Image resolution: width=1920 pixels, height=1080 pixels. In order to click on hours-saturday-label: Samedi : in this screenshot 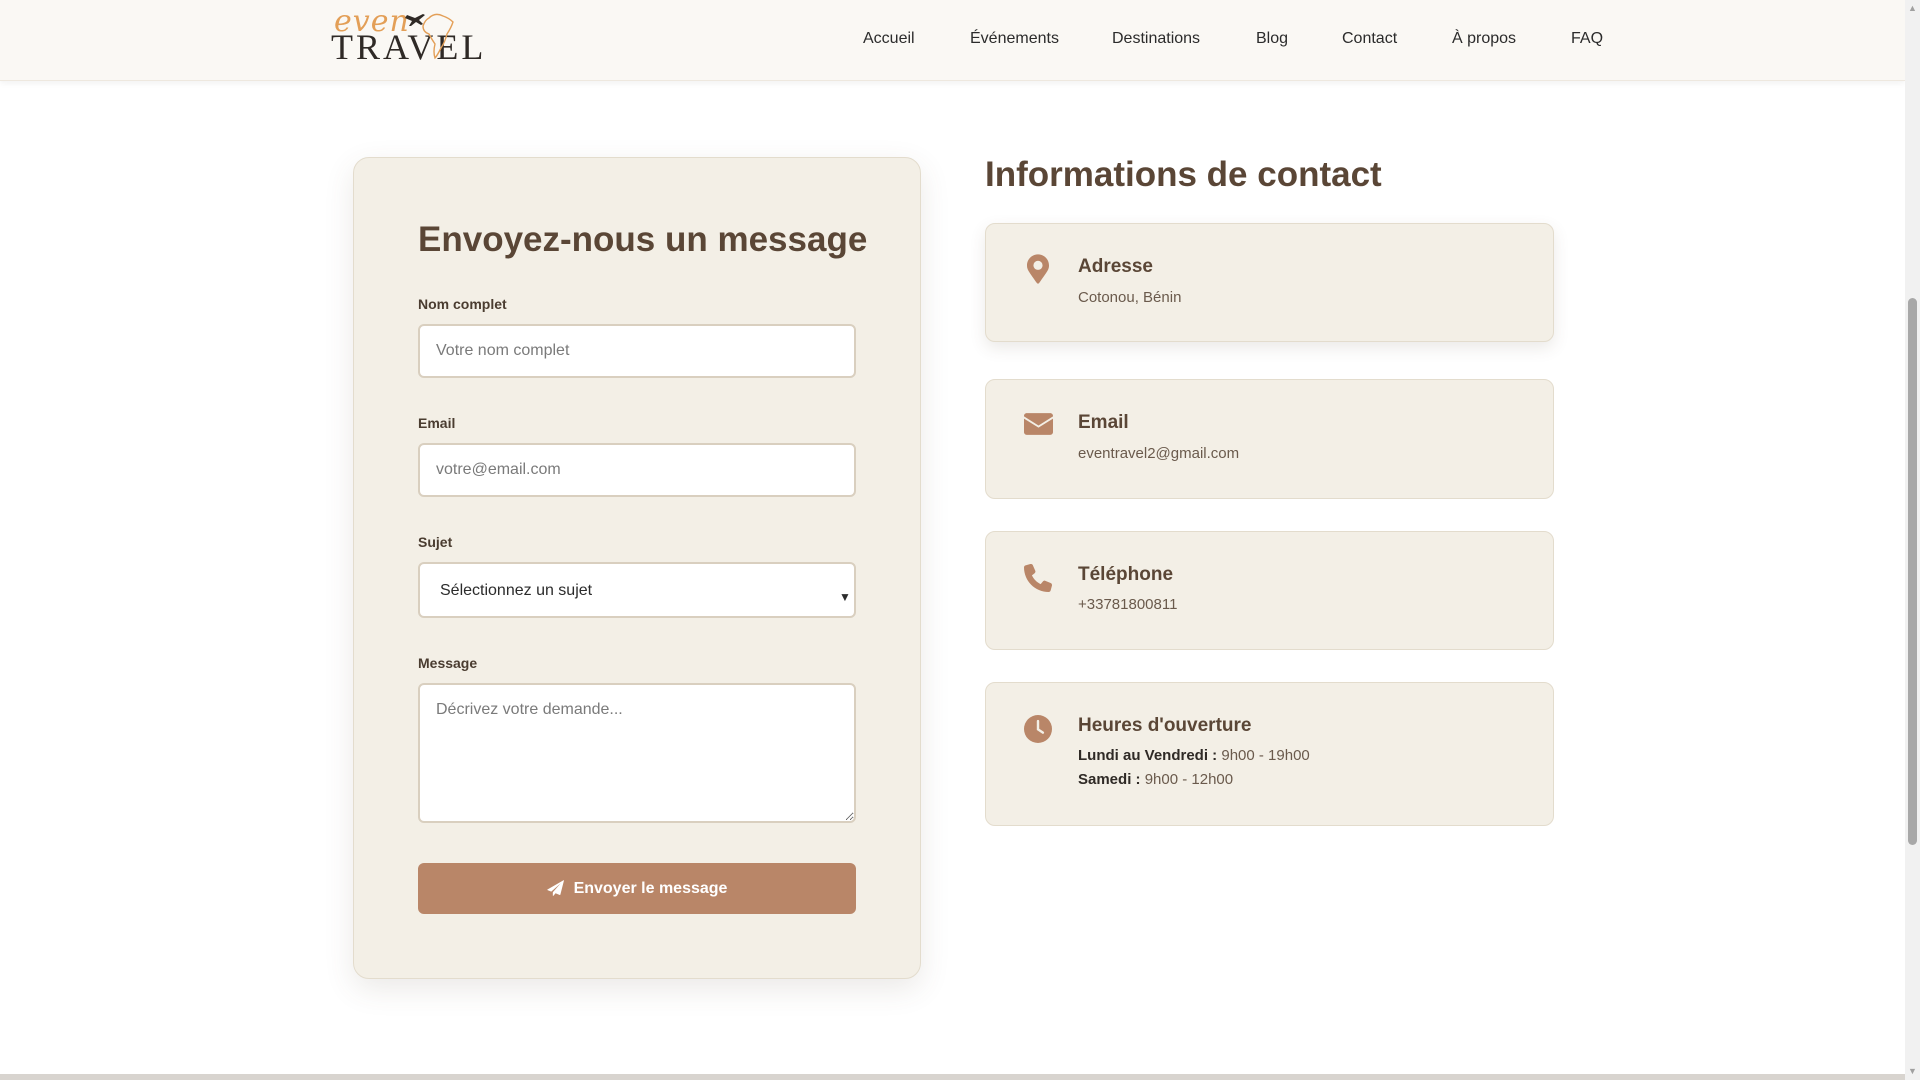, I will do `click(1109, 779)`.